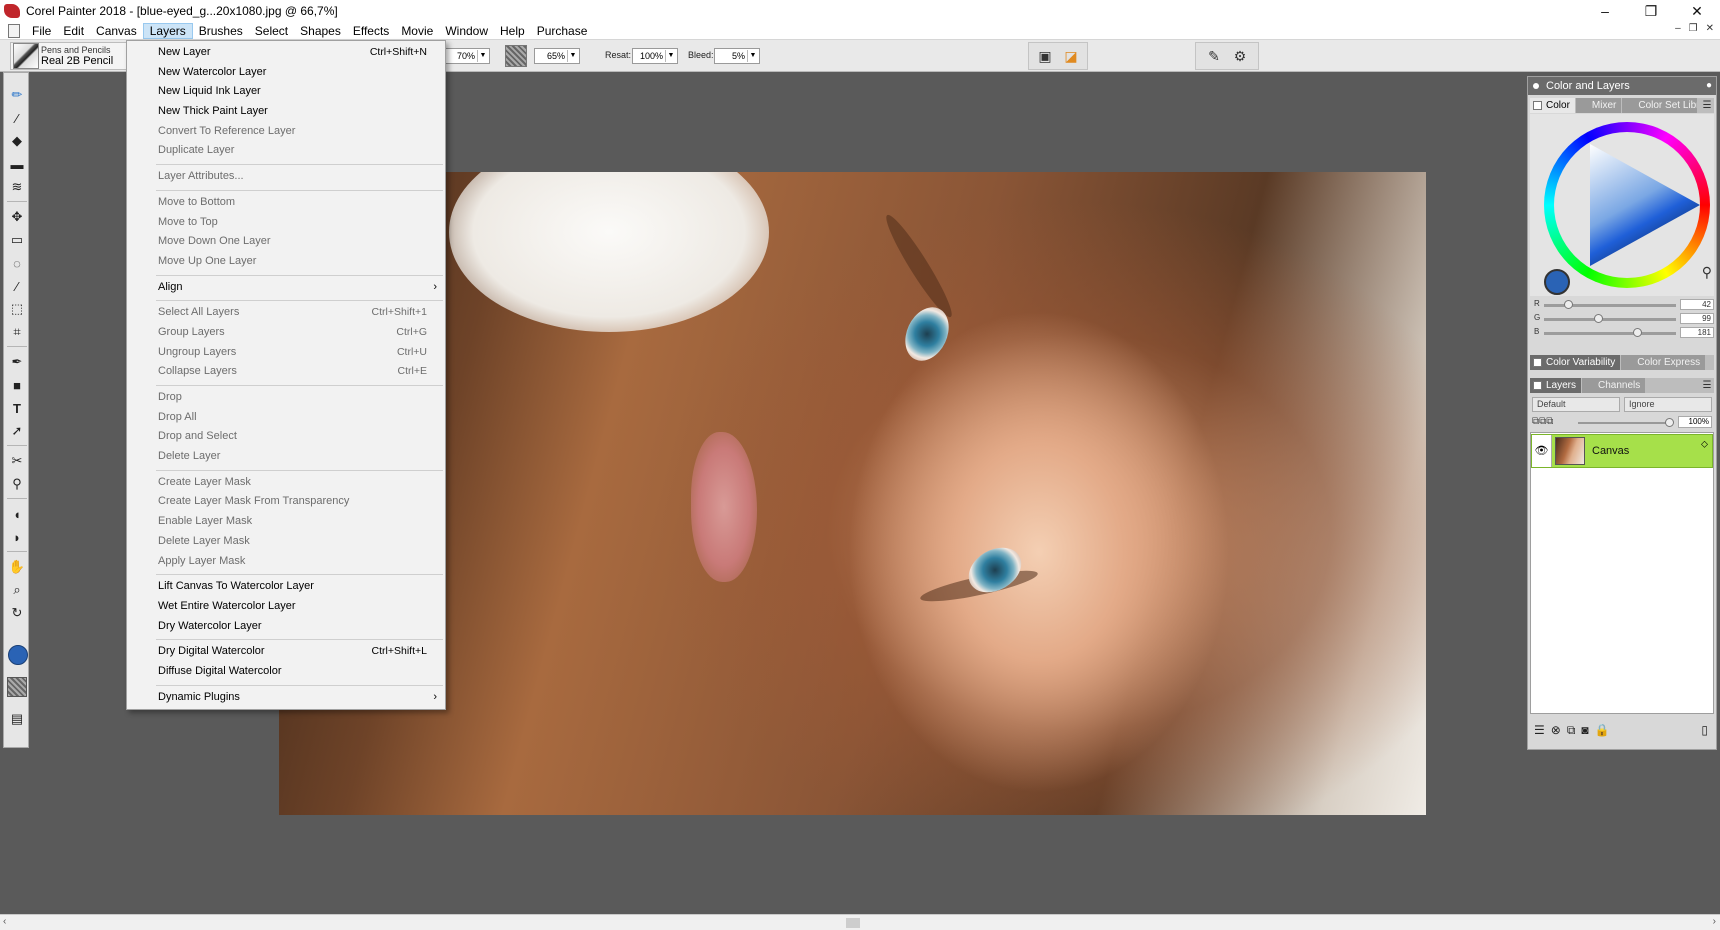 This screenshot has height=930, width=1720. I want to click on cloner-icon: ✂, so click(17, 461).